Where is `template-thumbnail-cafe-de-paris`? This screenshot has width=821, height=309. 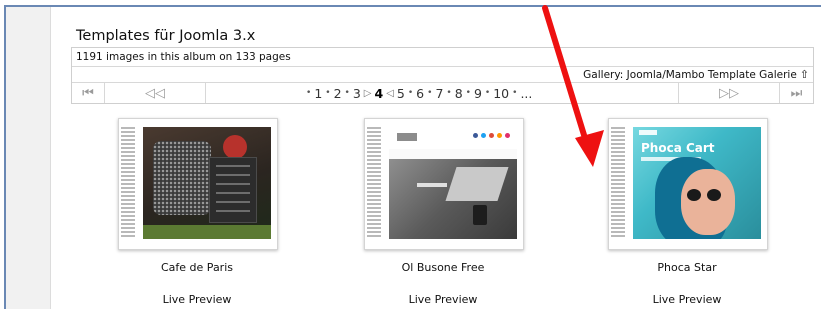
template-thumbnail-cafe-de-paris is located at coordinates (198, 184).